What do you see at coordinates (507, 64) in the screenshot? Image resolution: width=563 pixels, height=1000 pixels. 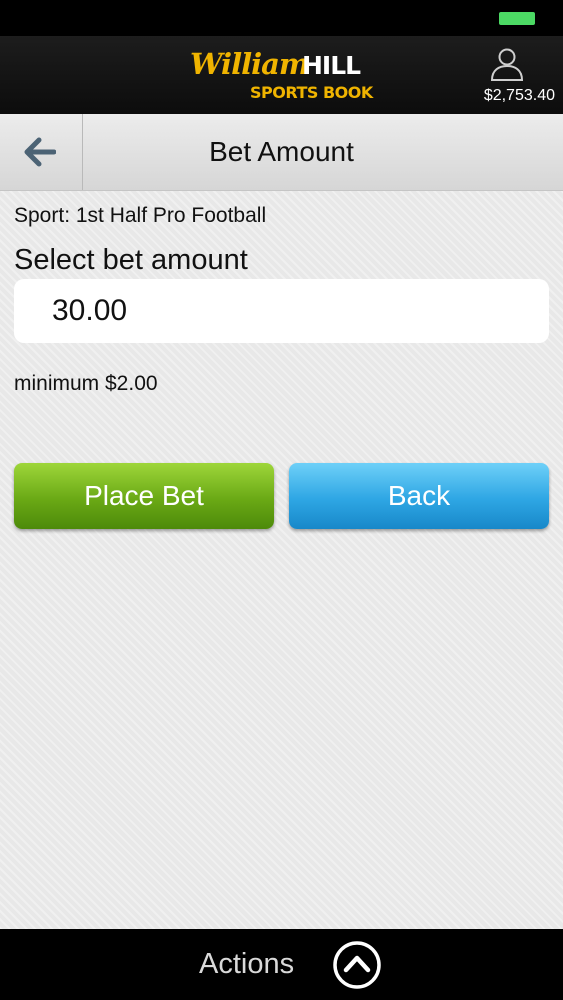 I see `user-icon` at bounding box center [507, 64].